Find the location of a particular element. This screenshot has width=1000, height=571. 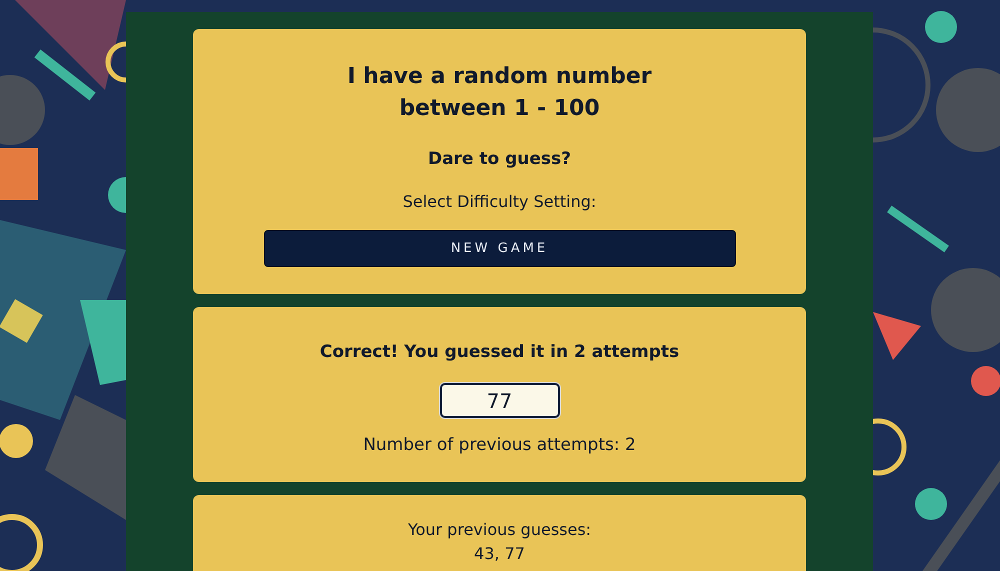

new-game-button: NEW GAME is located at coordinates (500, 248).